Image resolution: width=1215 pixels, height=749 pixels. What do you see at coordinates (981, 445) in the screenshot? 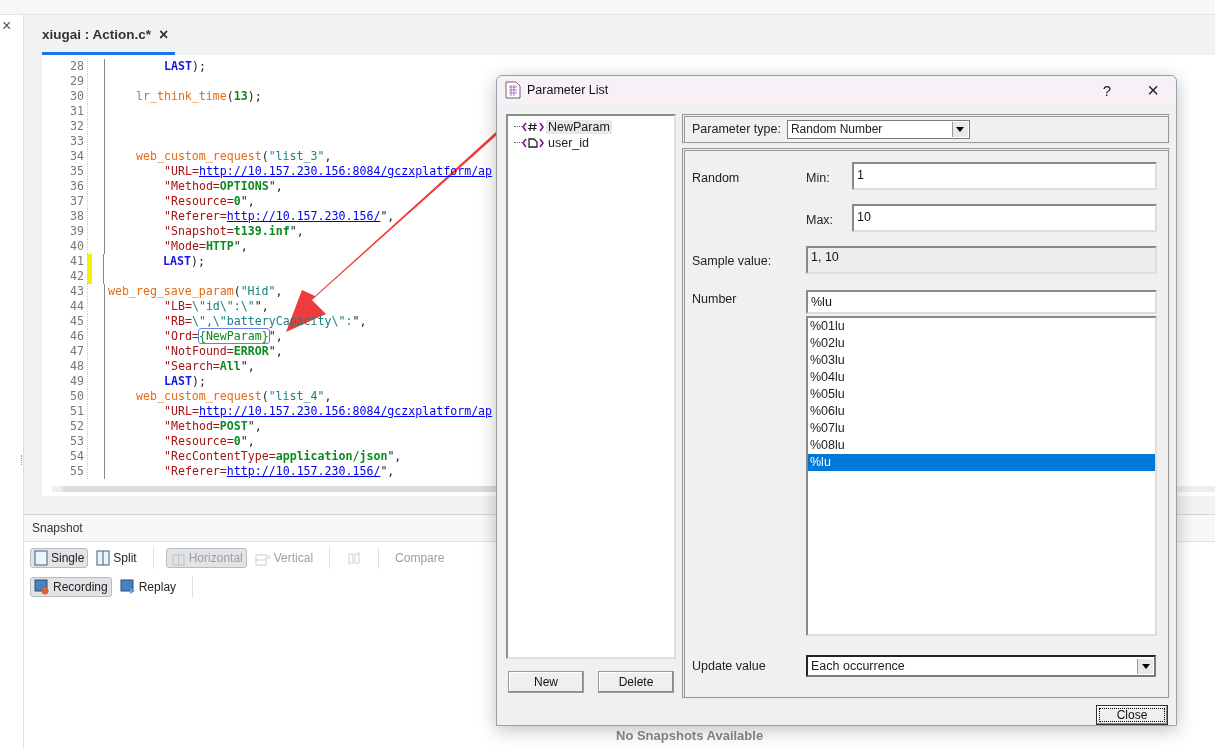
I see `format-option: %08lu` at bounding box center [981, 445].